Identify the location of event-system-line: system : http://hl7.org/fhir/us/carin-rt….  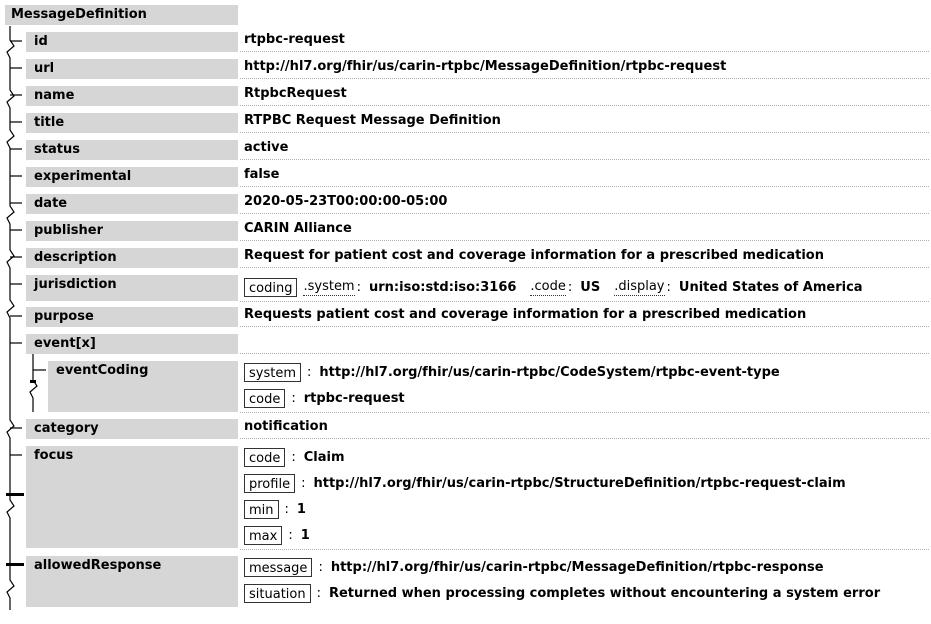
(512, 372).